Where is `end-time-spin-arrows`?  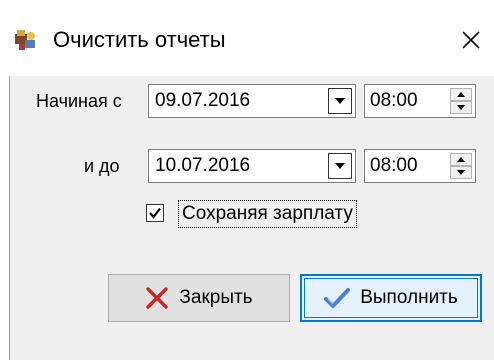
end-time-spin-arrows is located at coordinates (461, 166).